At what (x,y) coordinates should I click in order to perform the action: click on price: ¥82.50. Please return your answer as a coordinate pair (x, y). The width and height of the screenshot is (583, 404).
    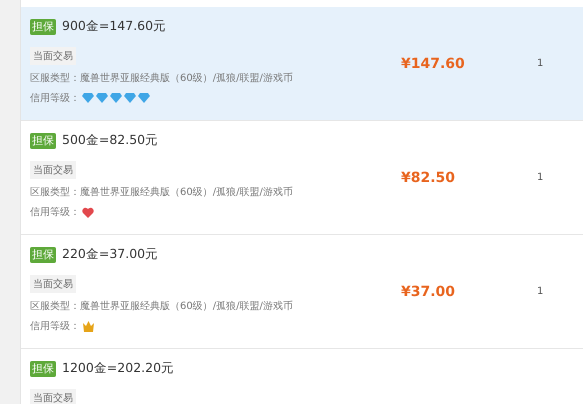
    Looking at the image, I should click on (428, 178).